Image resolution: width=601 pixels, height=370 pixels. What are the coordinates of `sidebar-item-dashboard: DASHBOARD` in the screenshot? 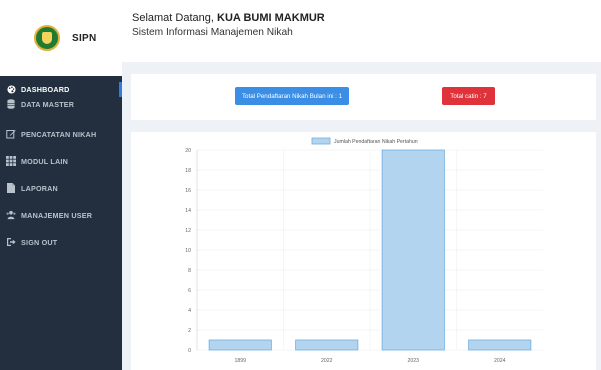 It's located at (61, 89).